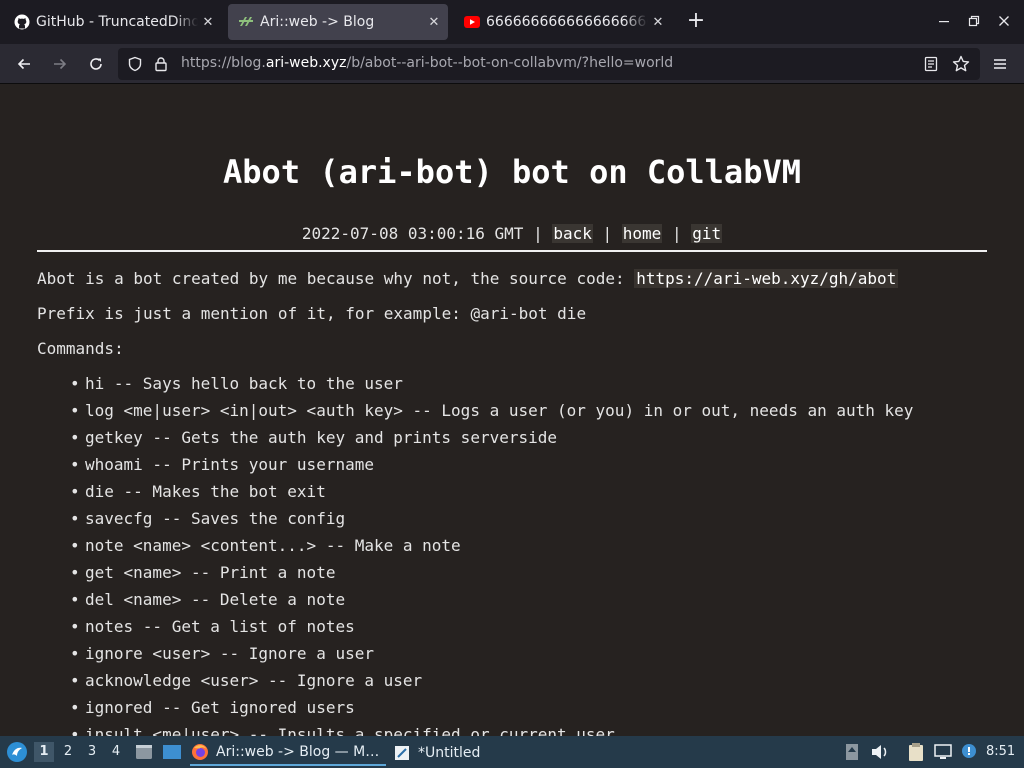  Describe the element at coordinates (412, 233) in the screenshot. I see `post-timestamp: 2022-07-08 03:00:16 GMT` at that location.